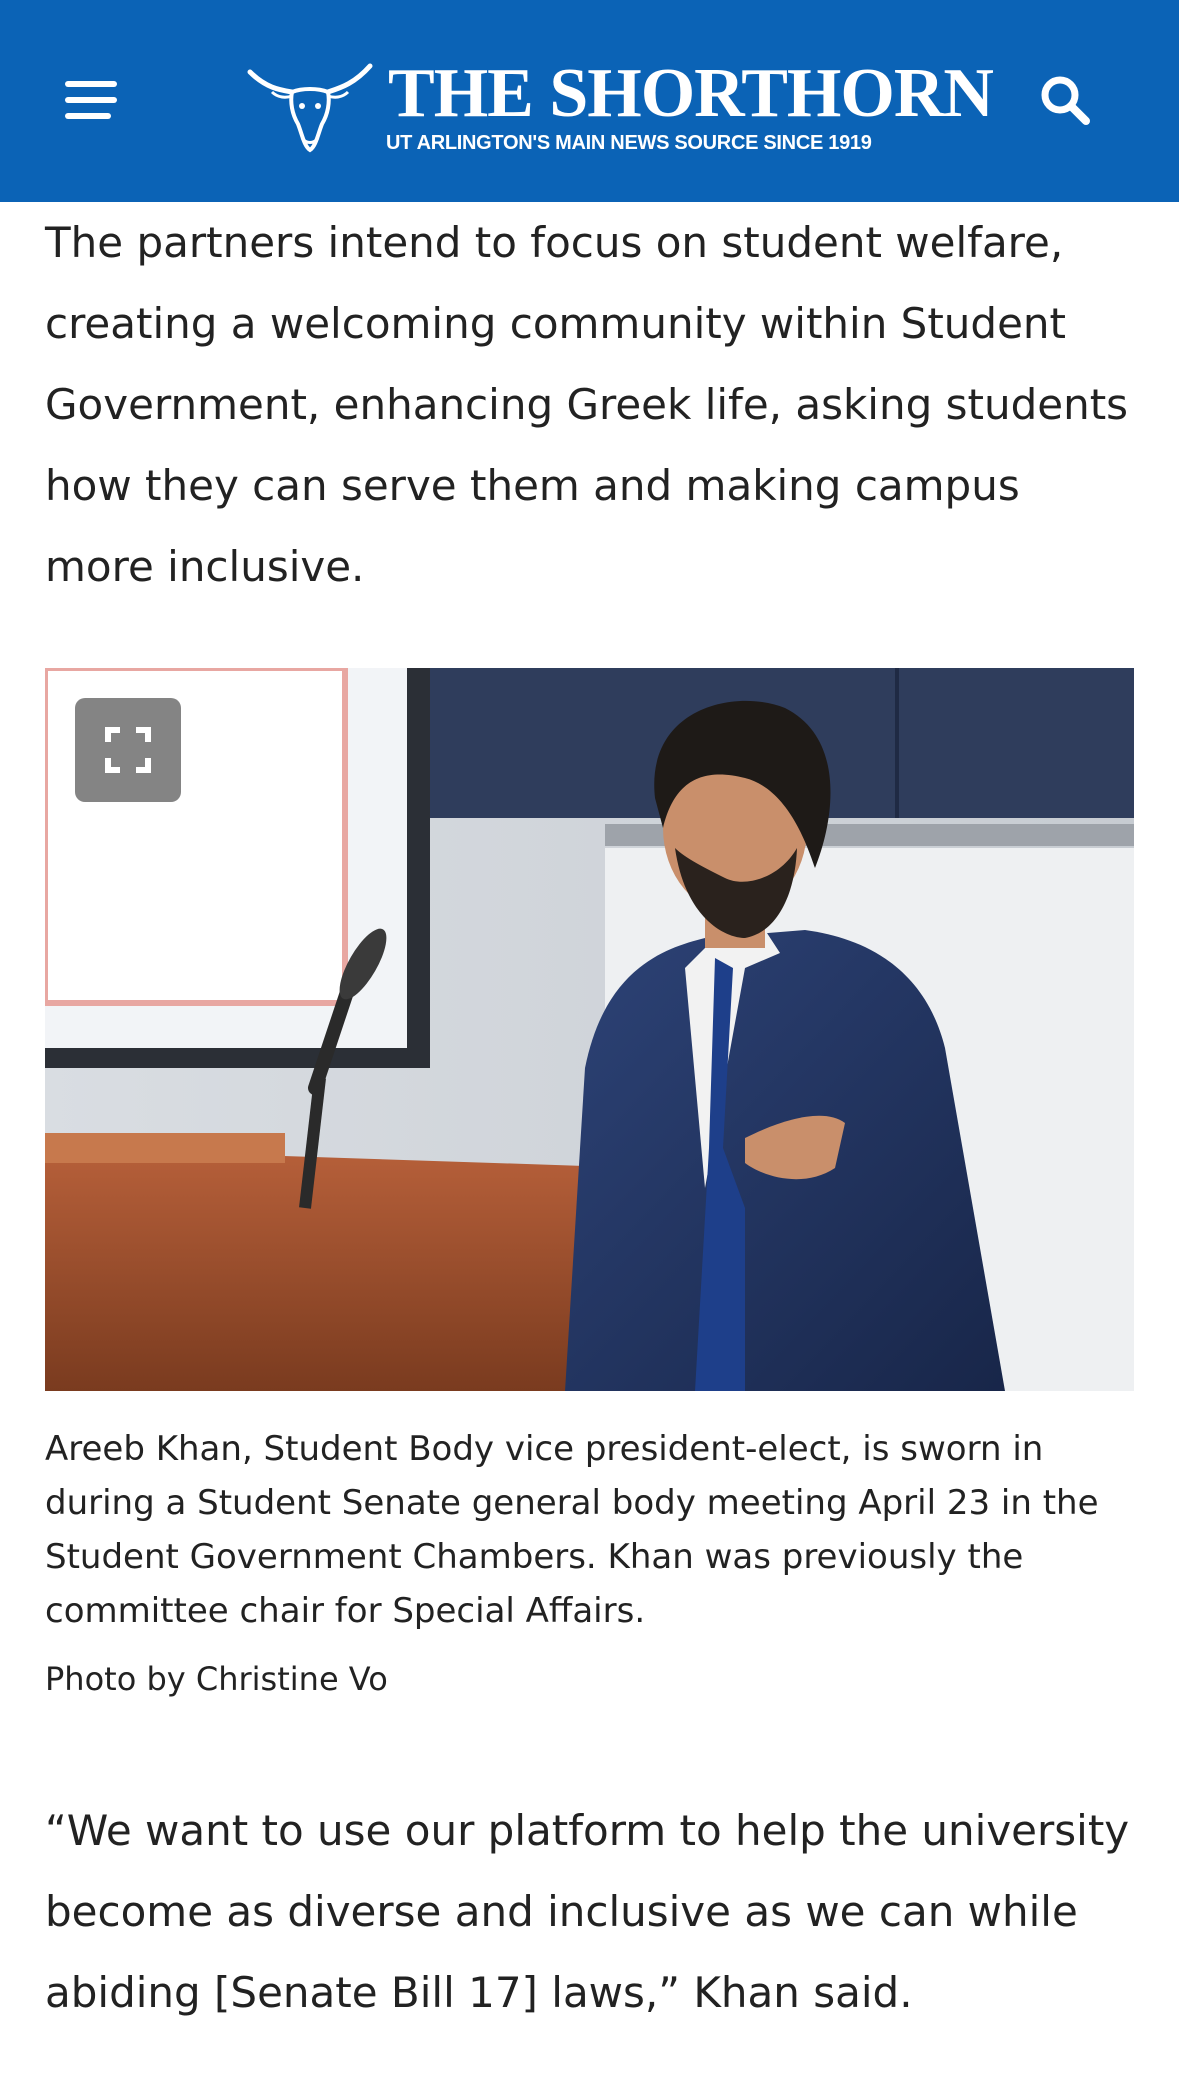  I want to click on fullscreen-expand-icon, so click(128, 750).